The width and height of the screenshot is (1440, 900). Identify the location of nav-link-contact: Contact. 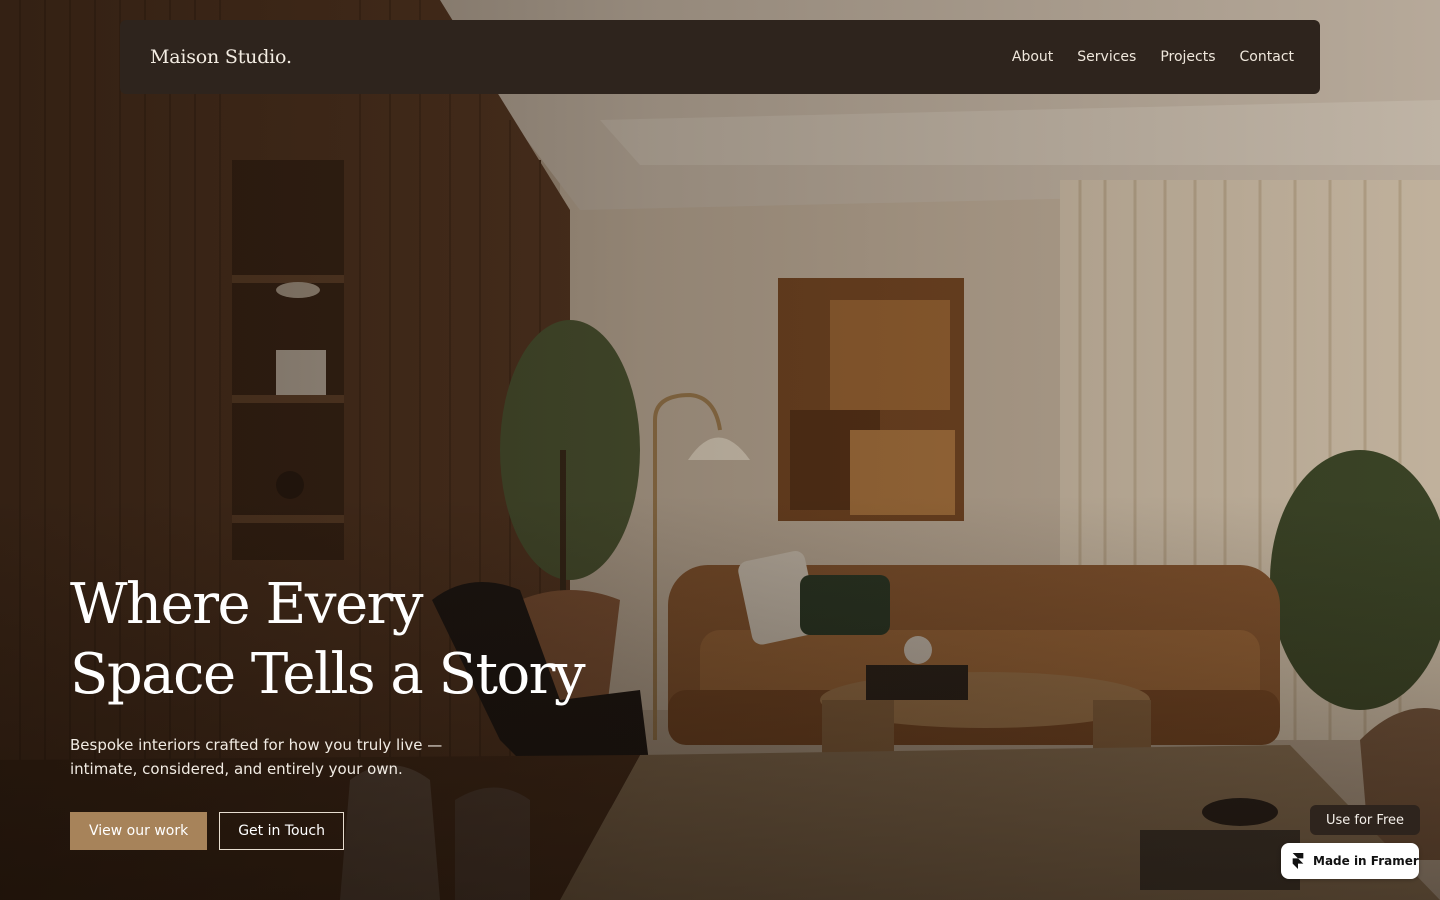
(1267, 57).